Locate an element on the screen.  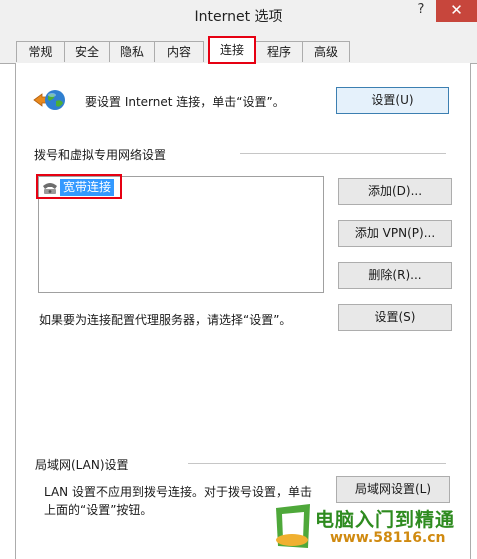
help-button: ? is located at coordinates (421, 11).